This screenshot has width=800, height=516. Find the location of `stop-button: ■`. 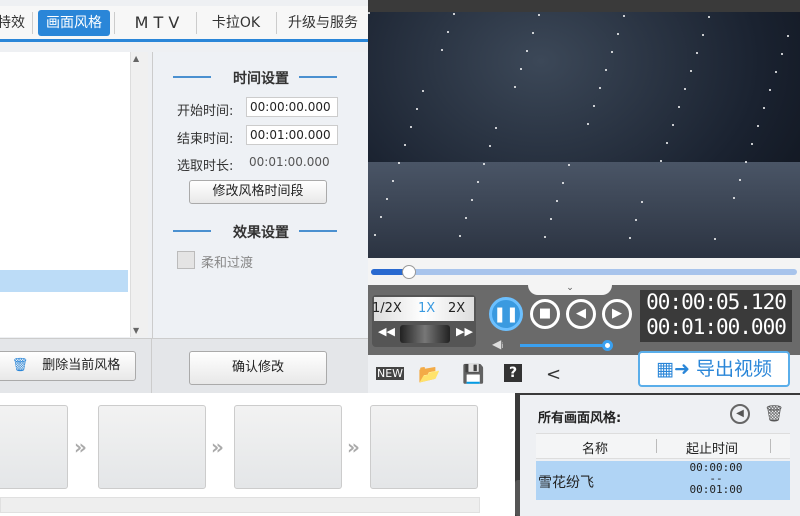

stop-button: ■ is located at coordinates (545, 314).